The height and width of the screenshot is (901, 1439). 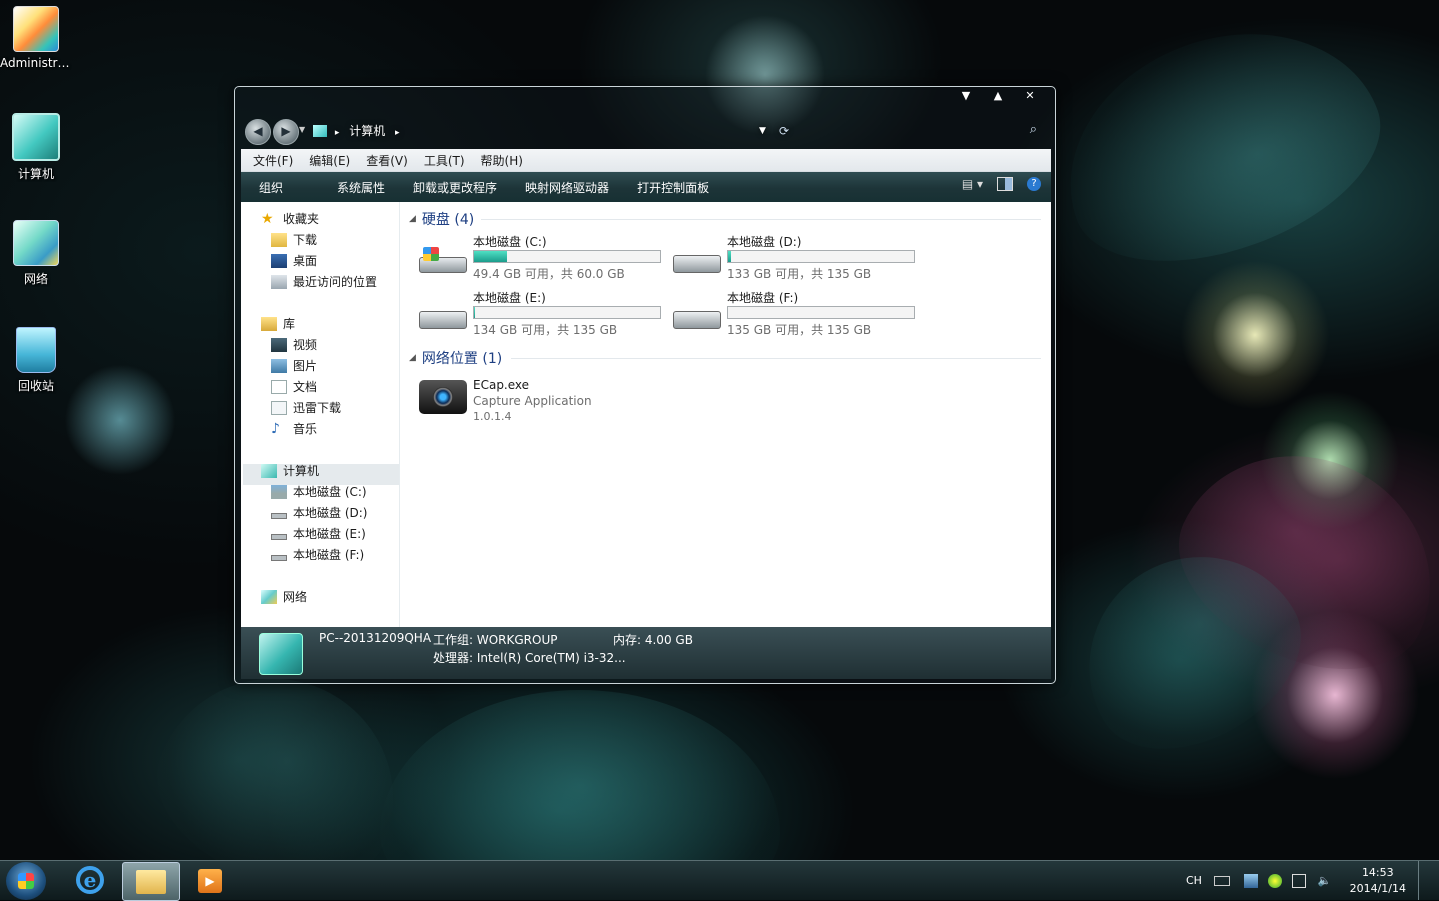 What do you see at coordinates (329, 160) in the screenshot?
I see `menu-edit: 编辑(E)` at bounding box center [329, 160].